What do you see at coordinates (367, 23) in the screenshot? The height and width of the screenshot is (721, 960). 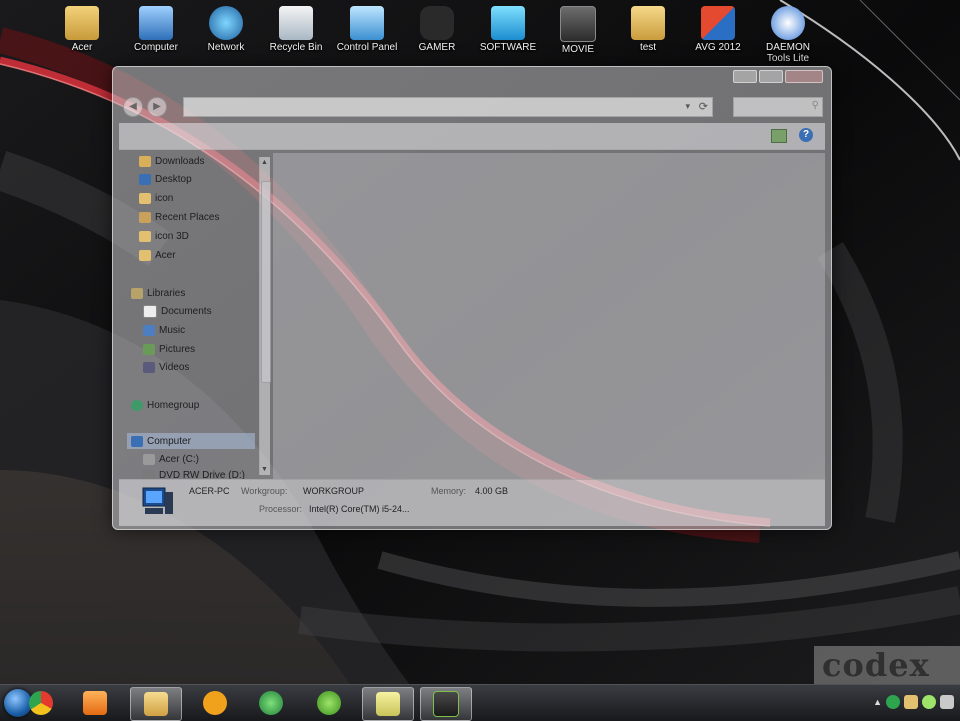 I see `control-panel-icon` at bounding box center [367, 23].